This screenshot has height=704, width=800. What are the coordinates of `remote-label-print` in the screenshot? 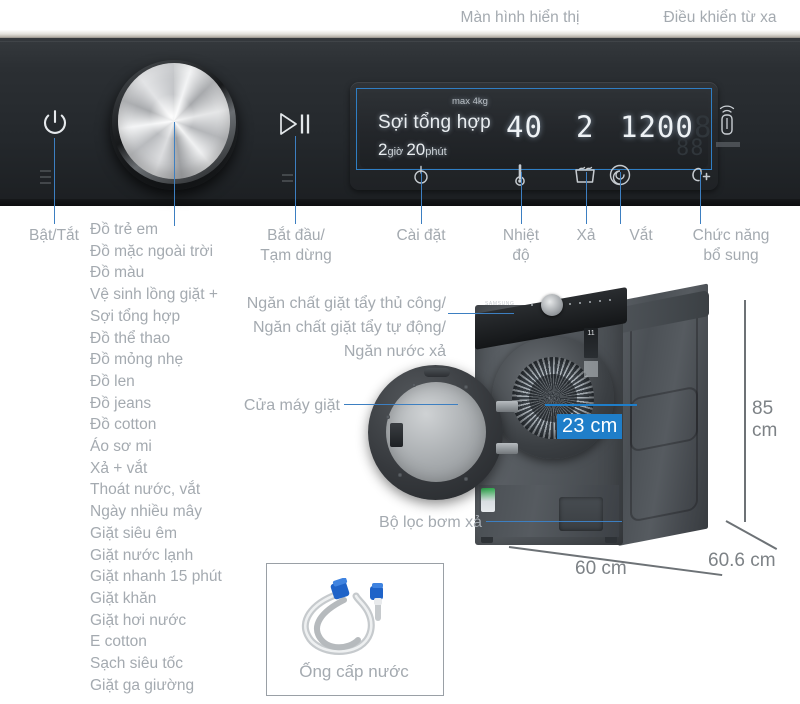 It's located at (728, 144).